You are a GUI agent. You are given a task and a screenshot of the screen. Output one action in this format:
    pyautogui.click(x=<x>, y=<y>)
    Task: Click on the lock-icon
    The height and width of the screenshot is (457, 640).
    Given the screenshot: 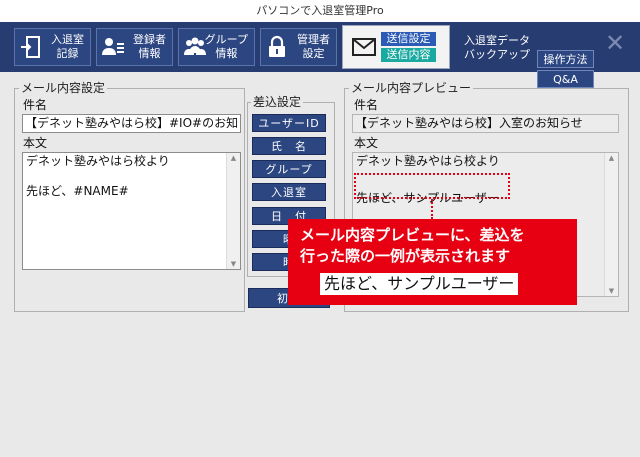 What is the action you would take?
    pyautogui.click(x=277, y=46)
    